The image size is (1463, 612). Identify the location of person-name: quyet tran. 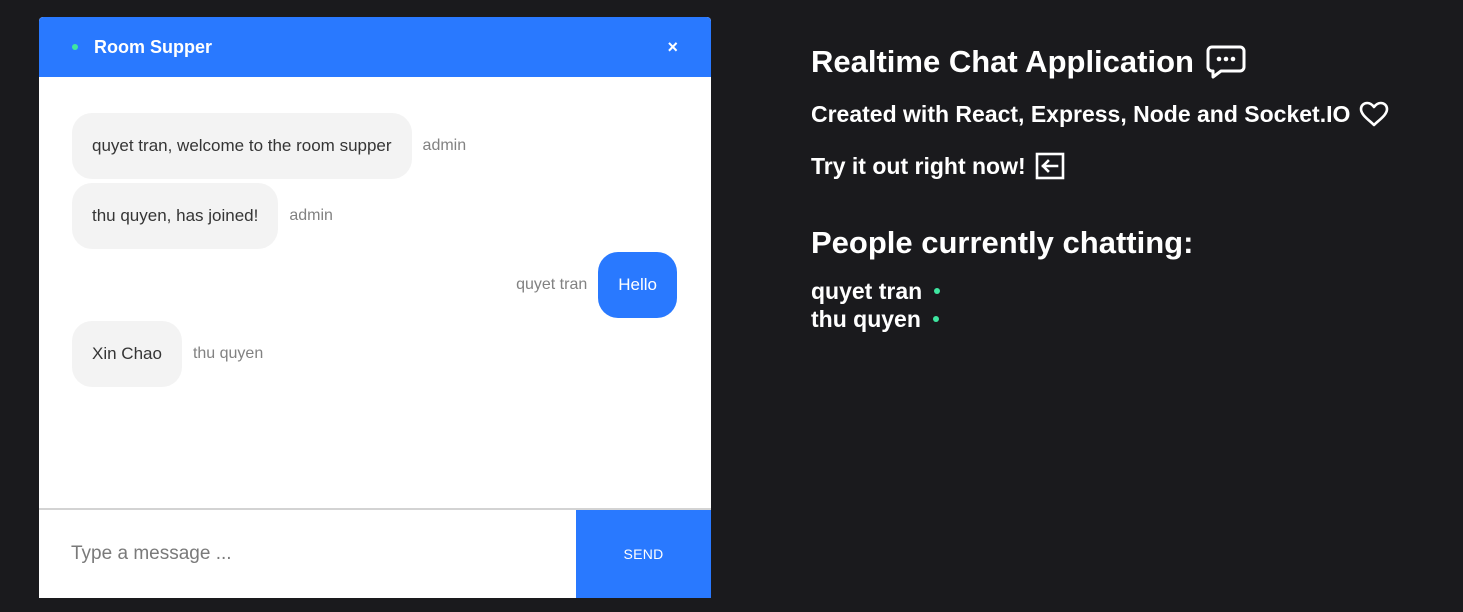
(867, 290).